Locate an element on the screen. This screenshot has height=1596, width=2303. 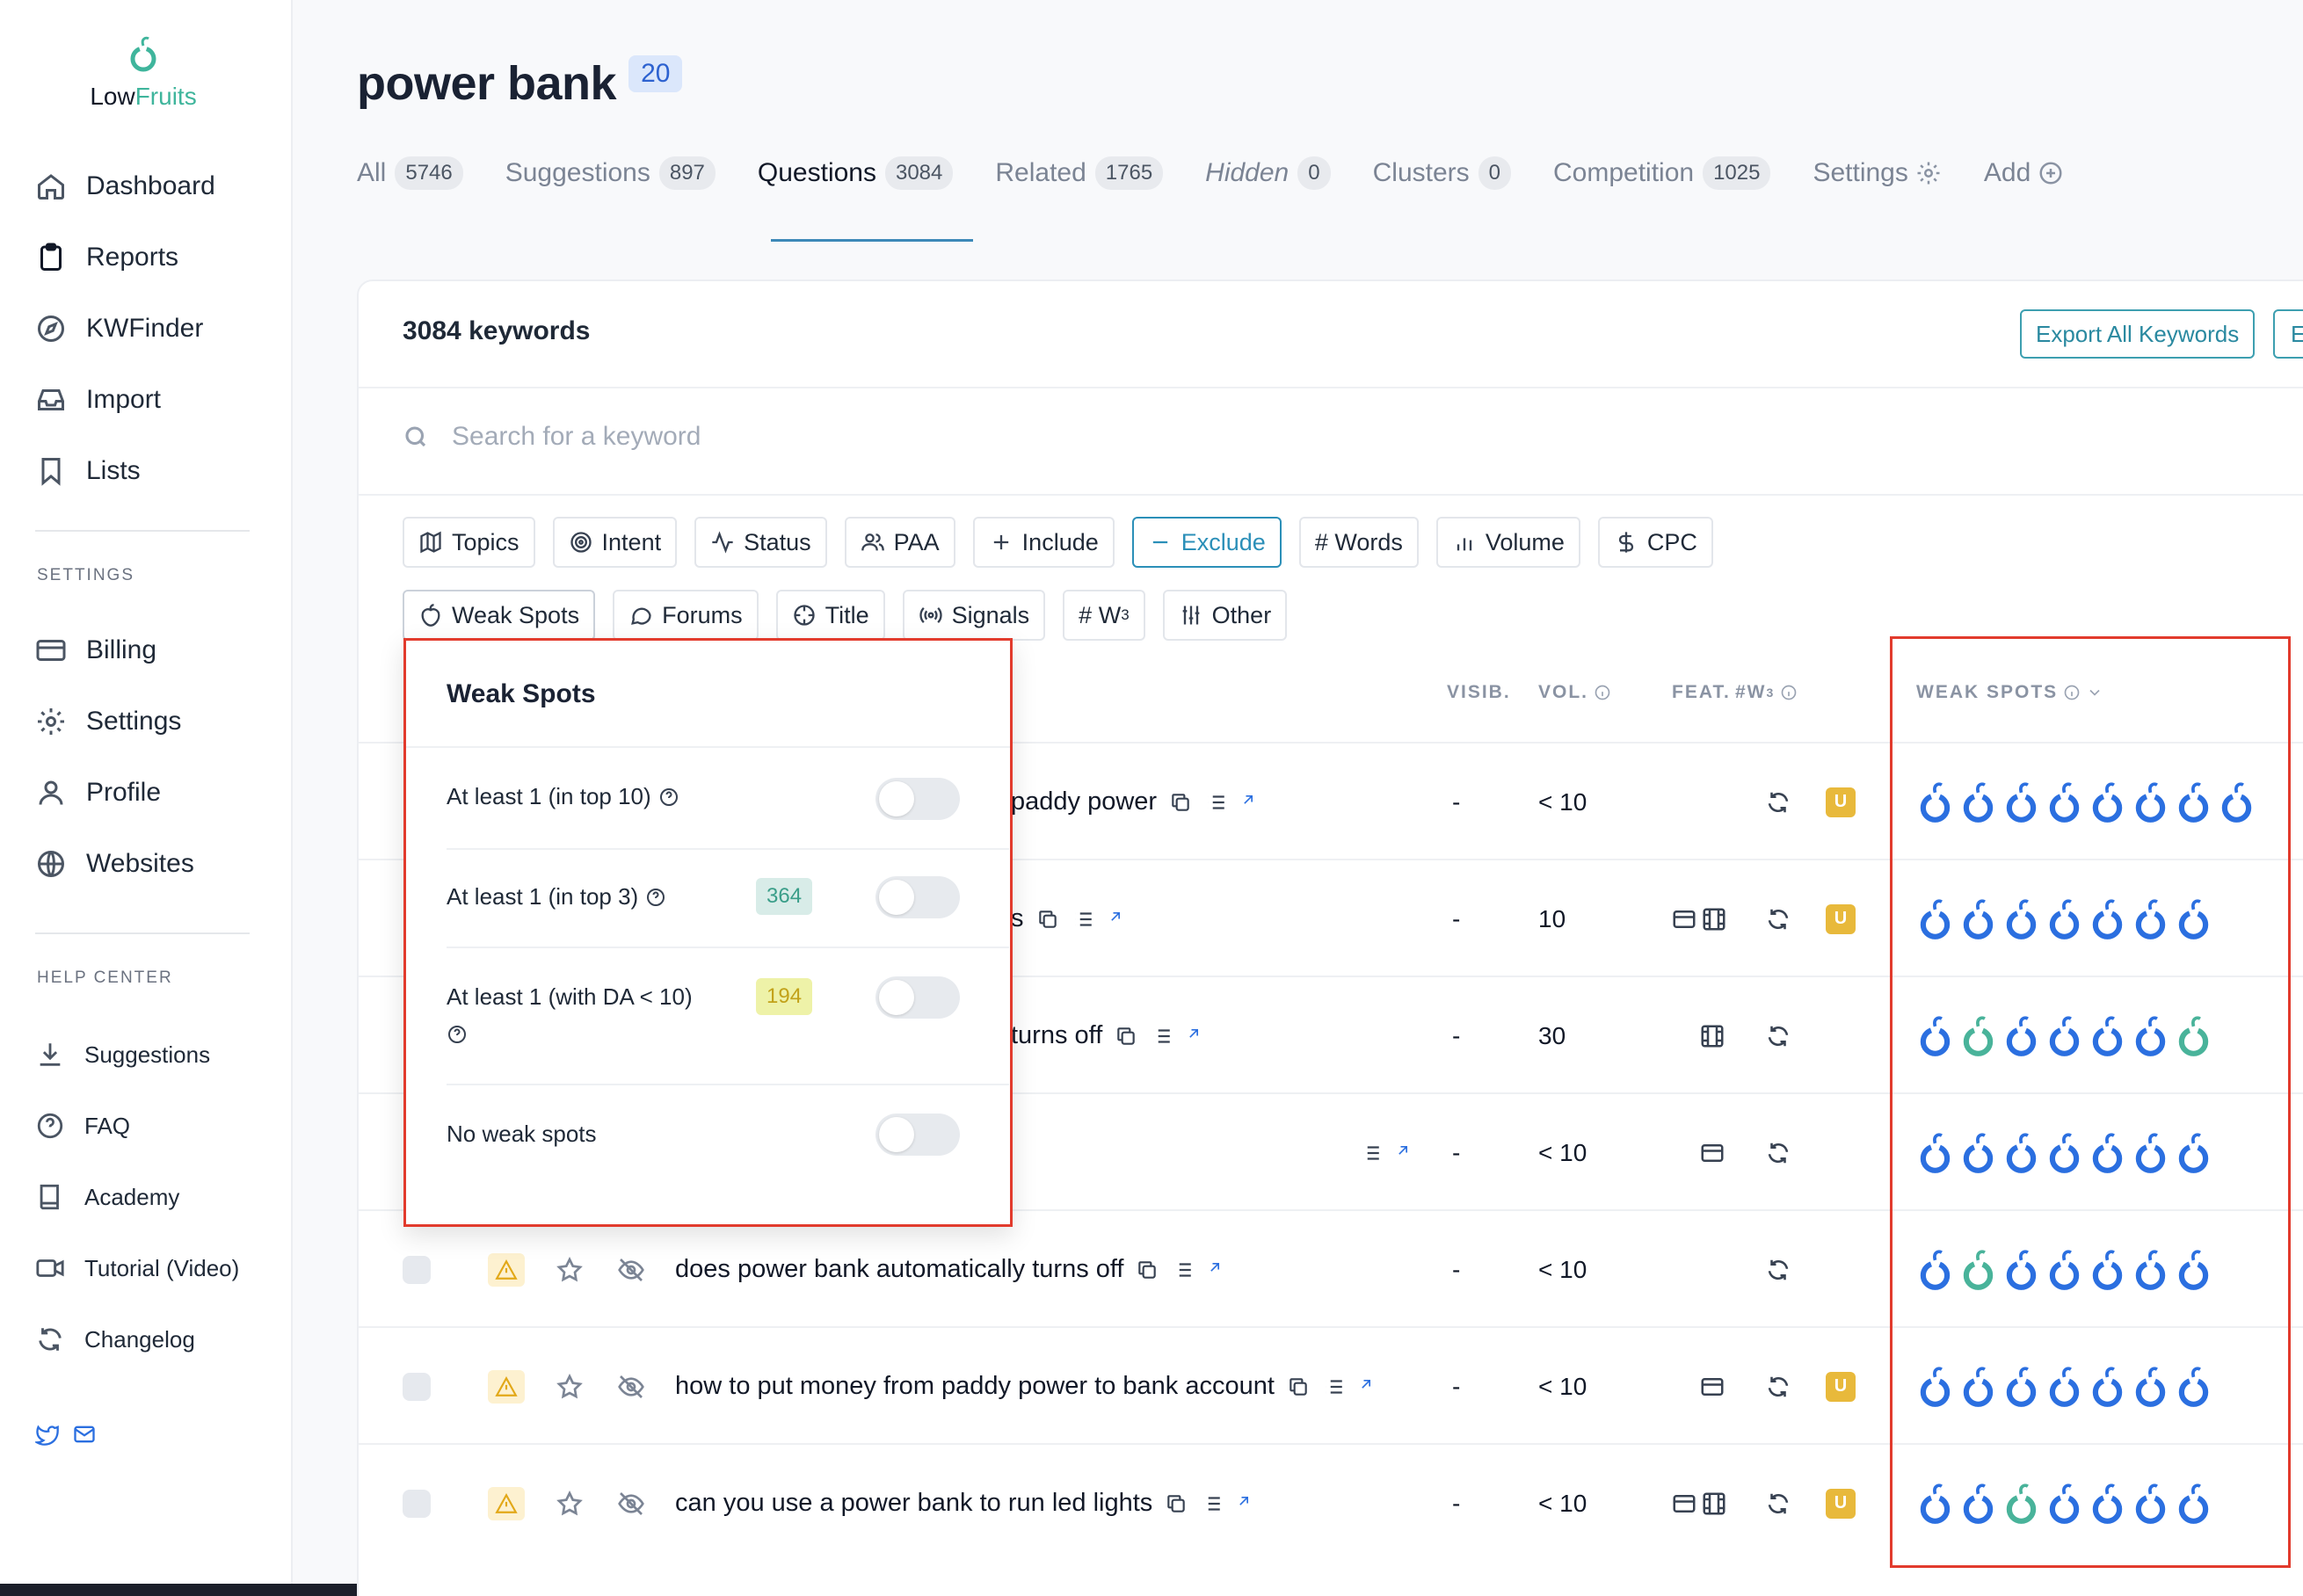
tab-settings: Settings is located at coordinates (1877, 173).